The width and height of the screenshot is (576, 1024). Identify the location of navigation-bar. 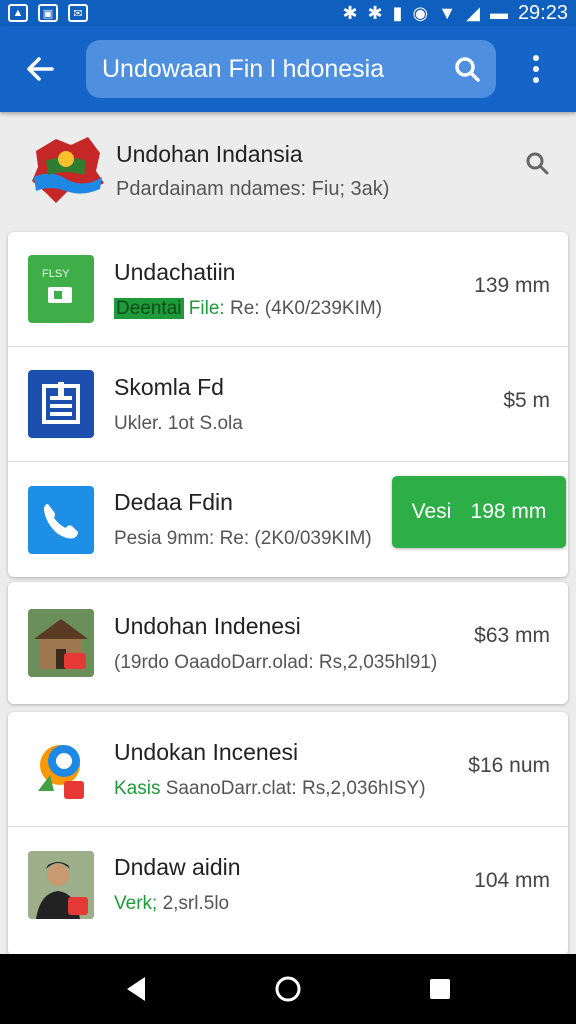
(288, 989).